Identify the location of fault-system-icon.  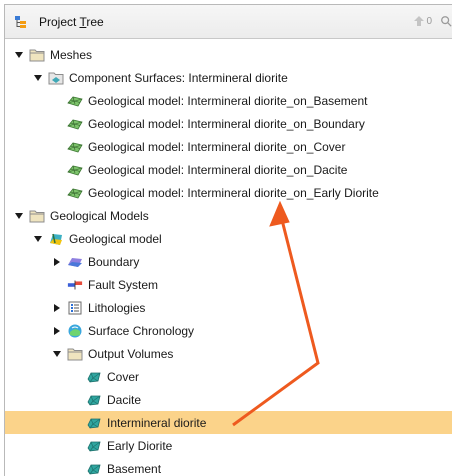
(75, 285).